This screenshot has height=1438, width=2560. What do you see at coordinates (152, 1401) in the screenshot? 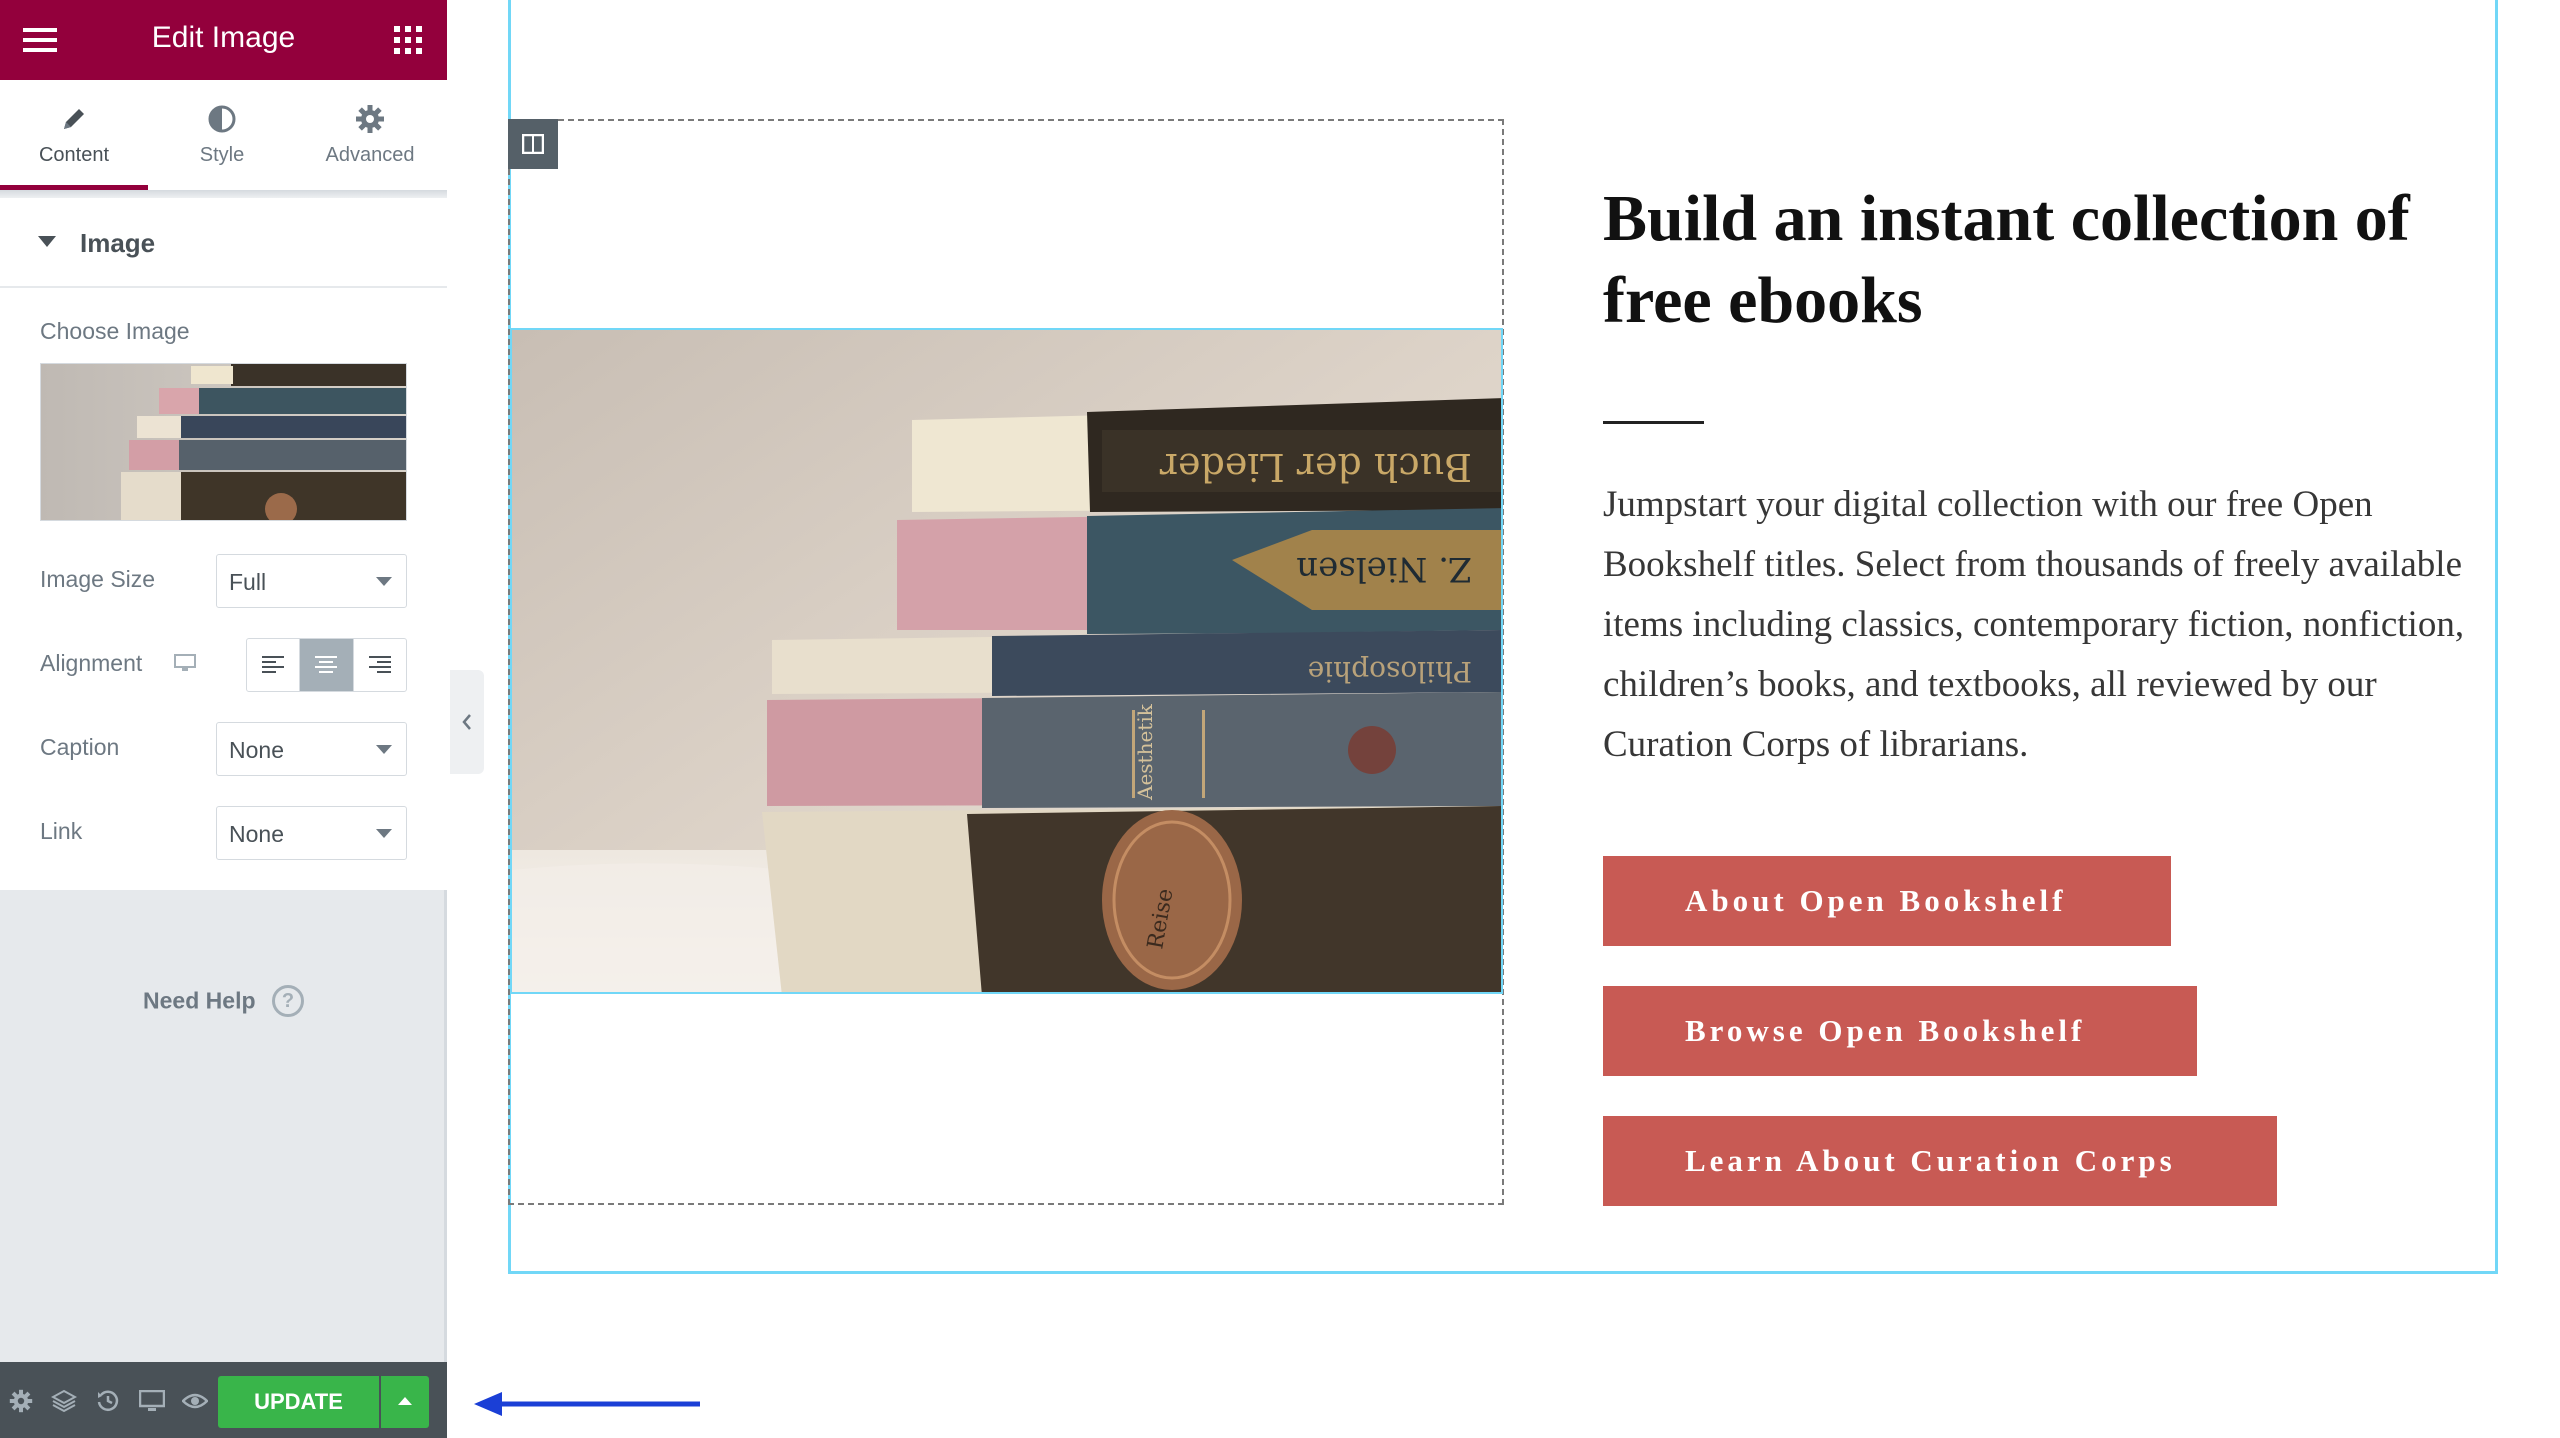
I see `responsive-icon` at bounding box center [152, 1401].